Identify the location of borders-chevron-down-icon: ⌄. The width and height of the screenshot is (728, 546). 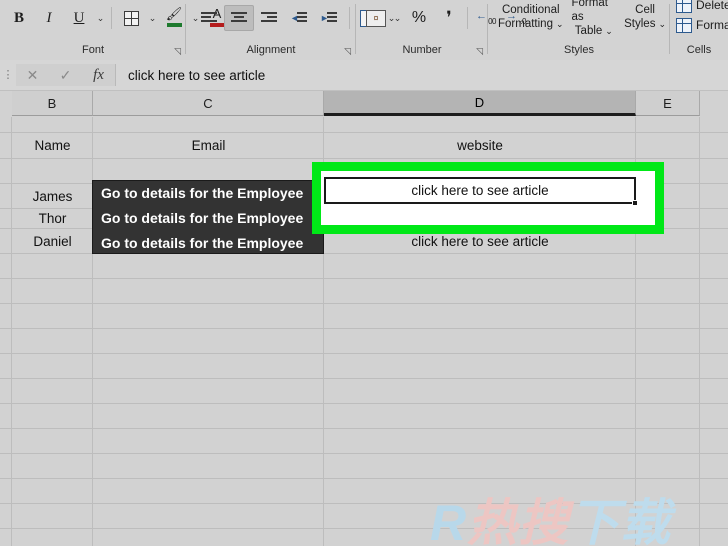
(152, 18).